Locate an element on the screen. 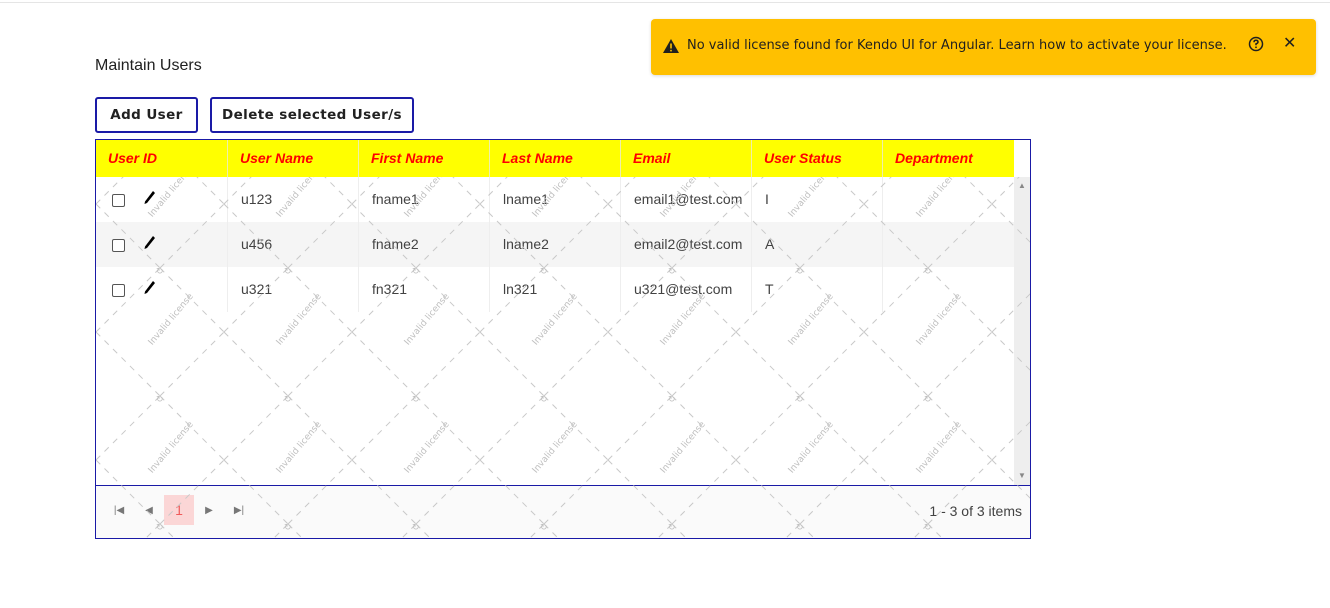 The height and width of the screenshot is (608, 1330). column-header-last-name: Last Name is located at coordinates (554, 158).